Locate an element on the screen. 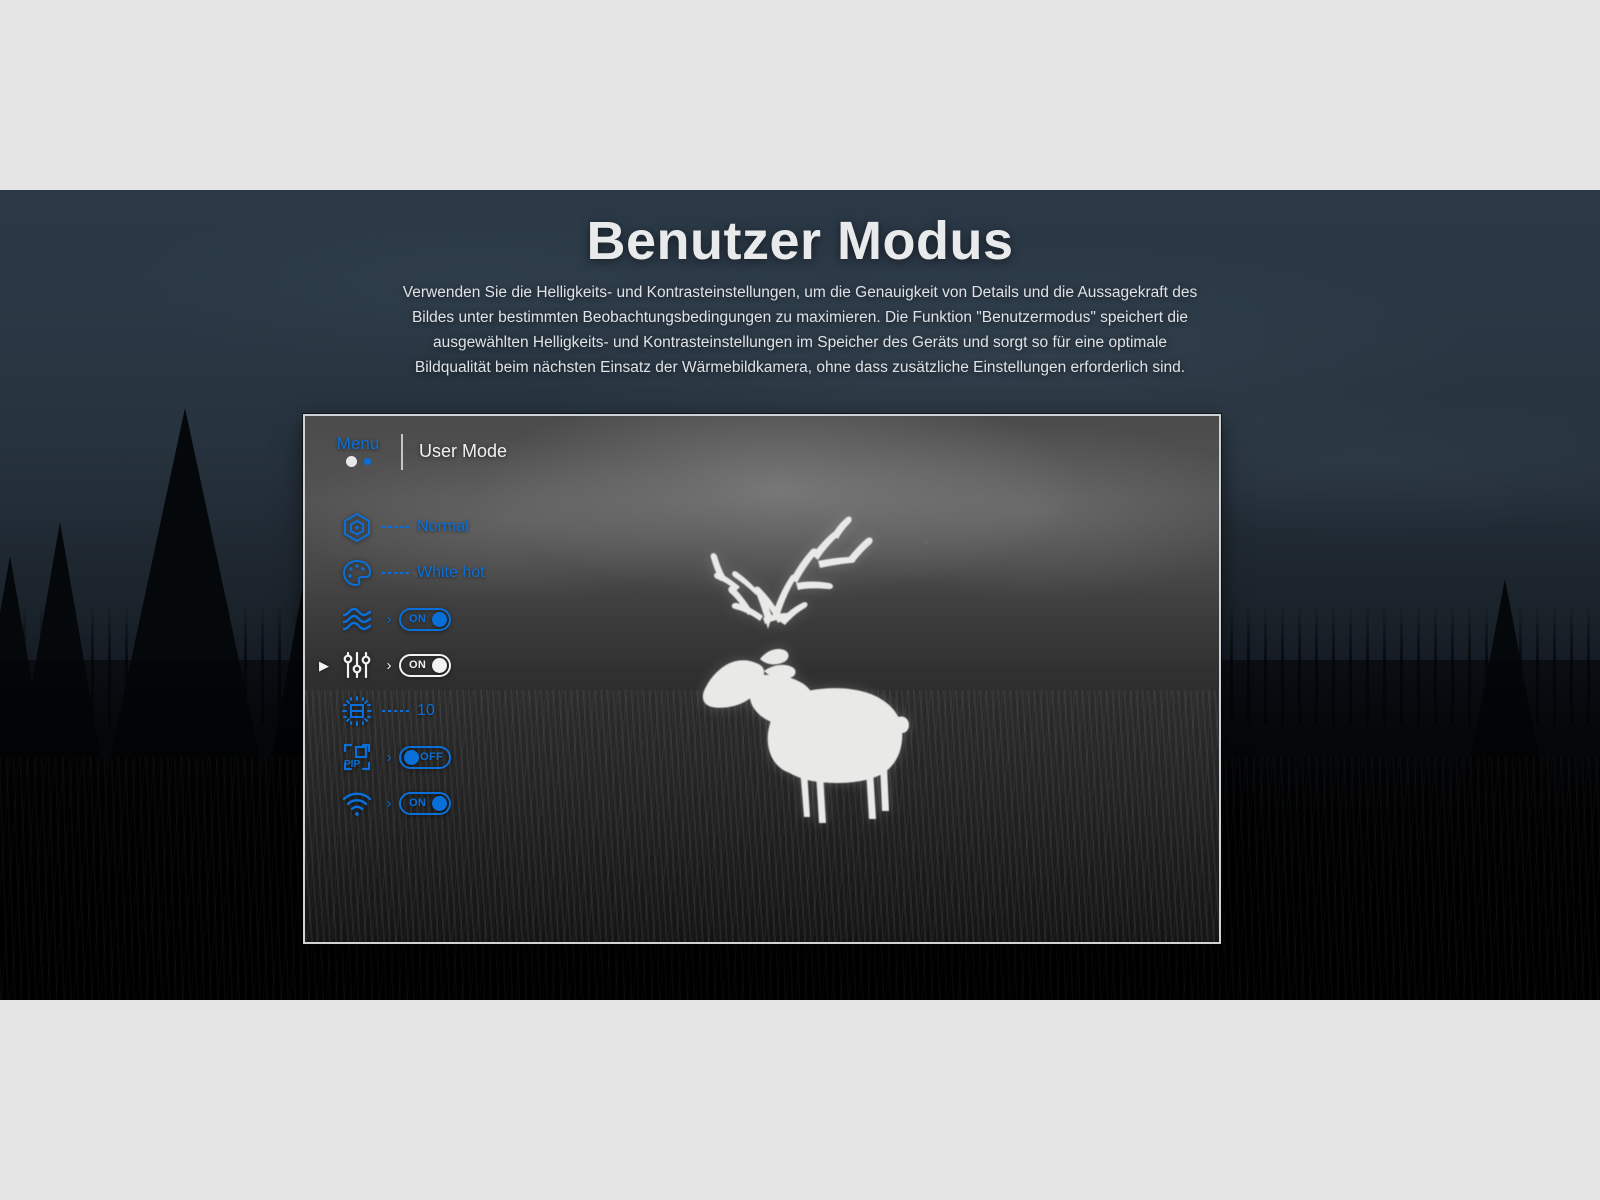 This screenshot has height=1200, width=1600. osd-row-palette: ▶ White hot is located at coordinates (470, 573).